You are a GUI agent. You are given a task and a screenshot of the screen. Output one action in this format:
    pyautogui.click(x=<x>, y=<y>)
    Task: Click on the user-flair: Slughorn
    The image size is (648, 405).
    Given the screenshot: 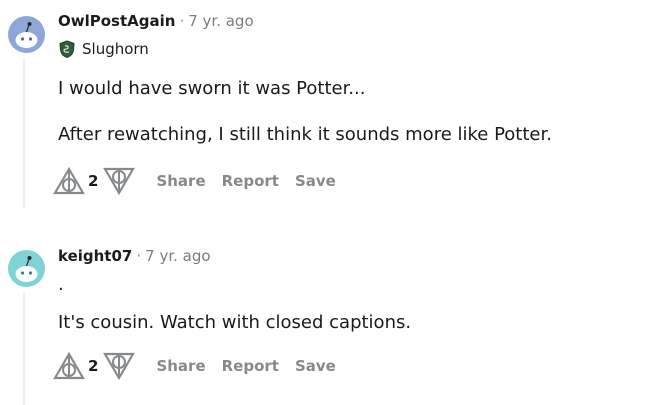 What is the action you would take?
    pyautogui.click(x=103, y=49)
    